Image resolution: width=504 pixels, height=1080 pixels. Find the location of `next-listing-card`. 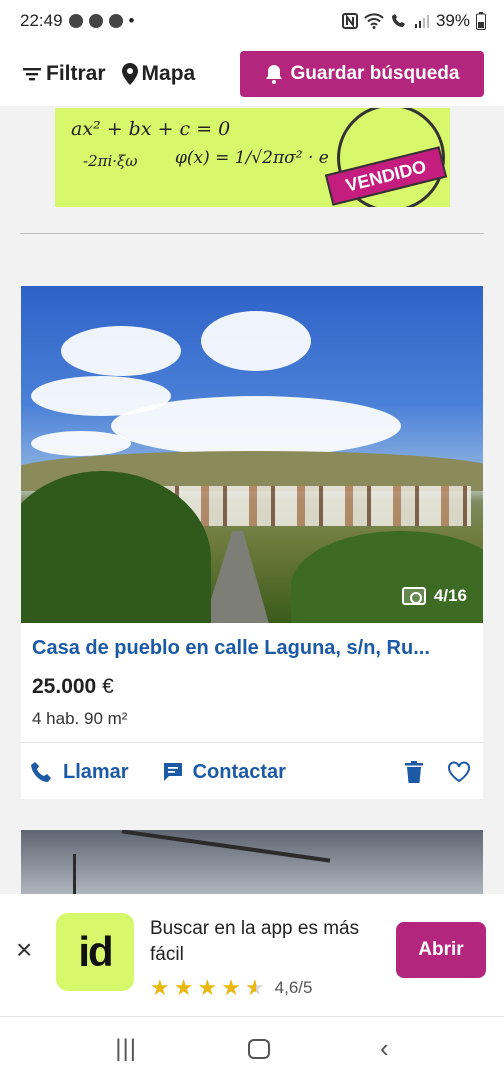

next-listing-card is located at coordinates (252, 862).